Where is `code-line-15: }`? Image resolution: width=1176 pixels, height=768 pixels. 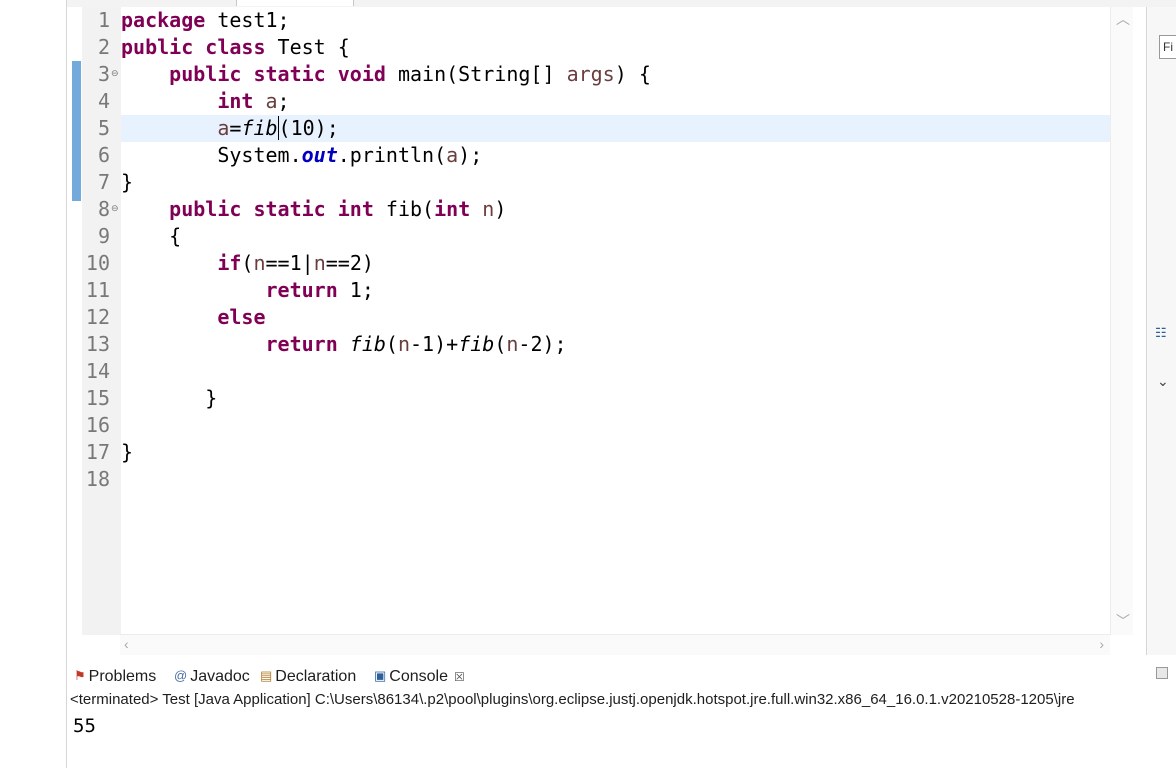
code-line-15: } is located at coordinates (169, 398).